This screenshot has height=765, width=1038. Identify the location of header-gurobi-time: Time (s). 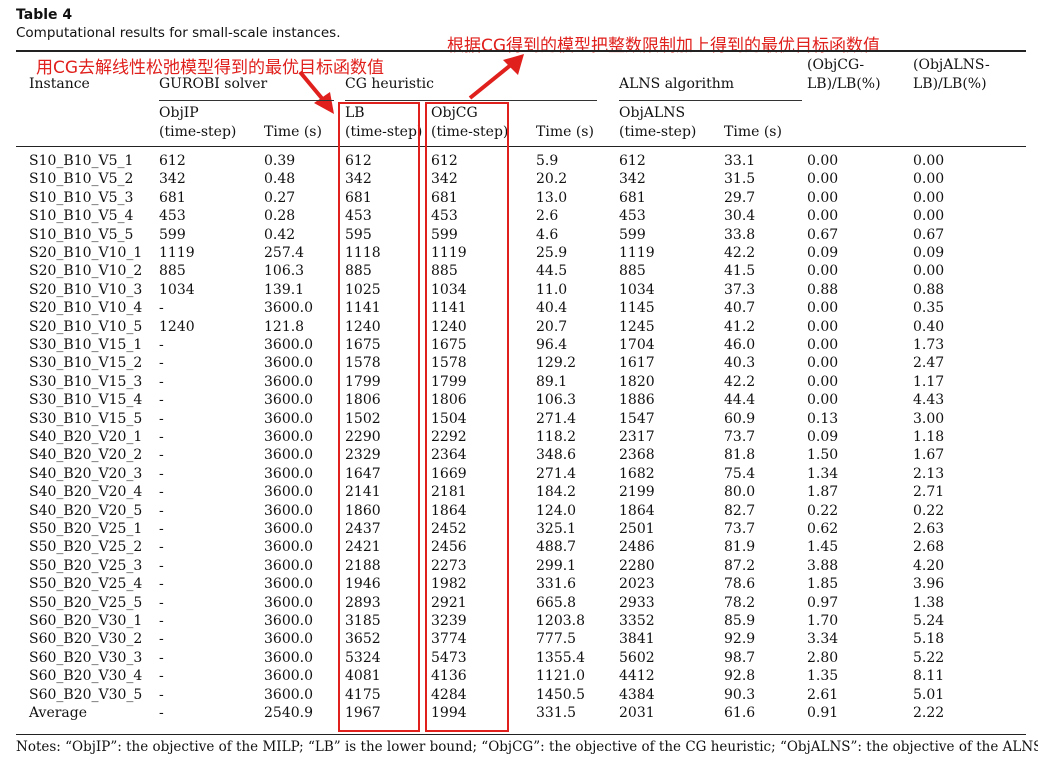
(293, 132).